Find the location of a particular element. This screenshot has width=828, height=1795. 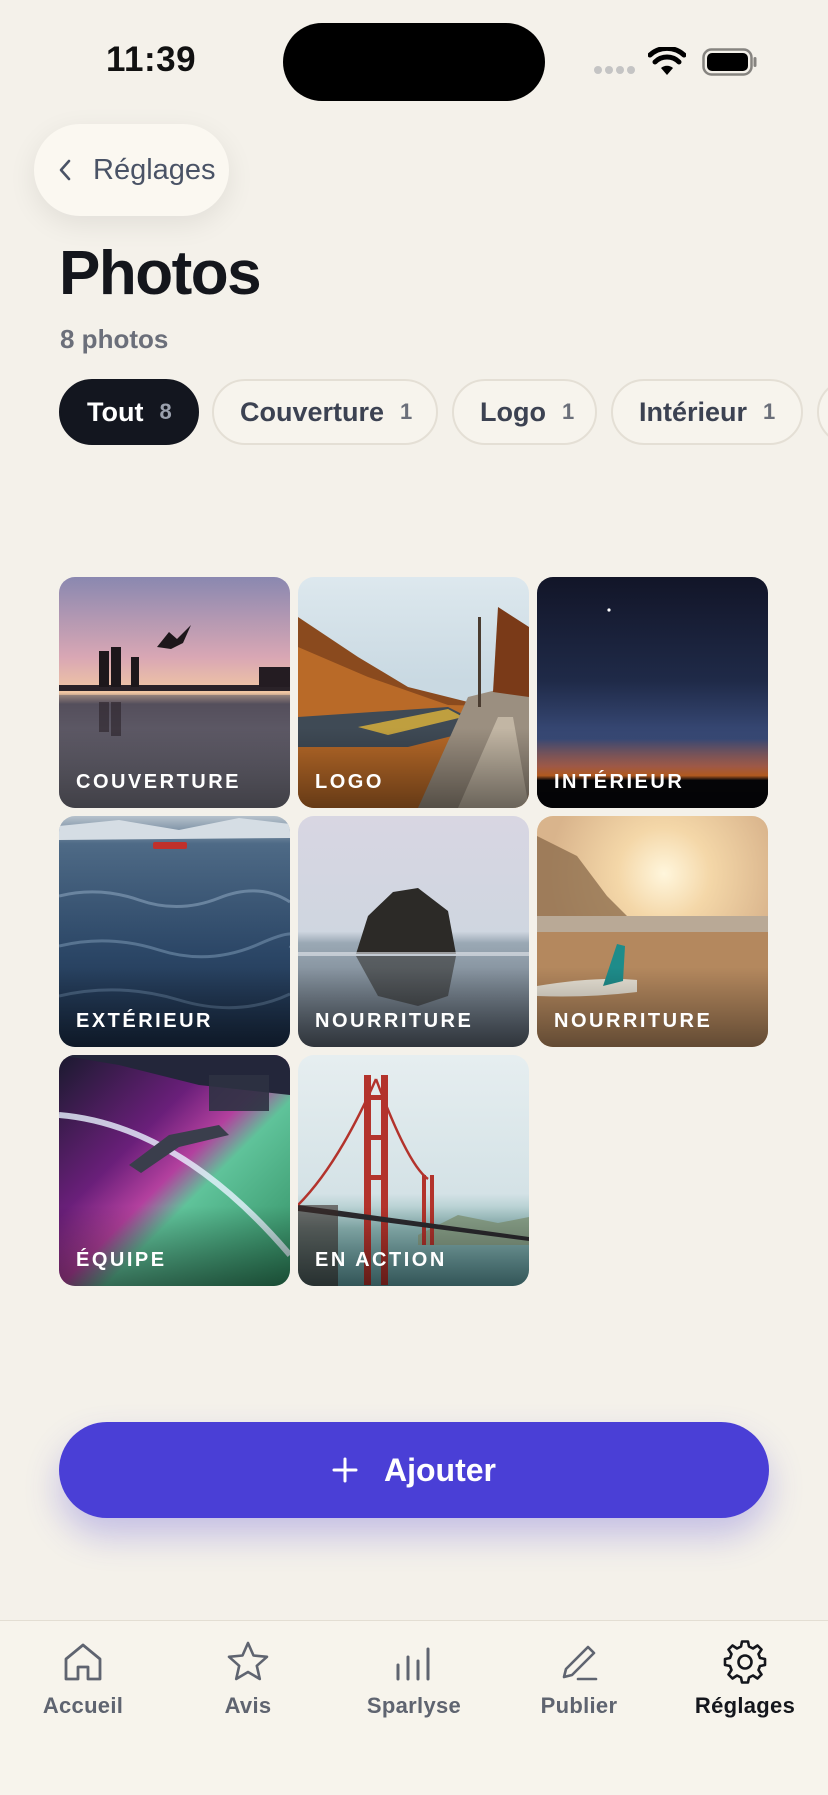

gear-icon is located at coordinates (745, 1662).